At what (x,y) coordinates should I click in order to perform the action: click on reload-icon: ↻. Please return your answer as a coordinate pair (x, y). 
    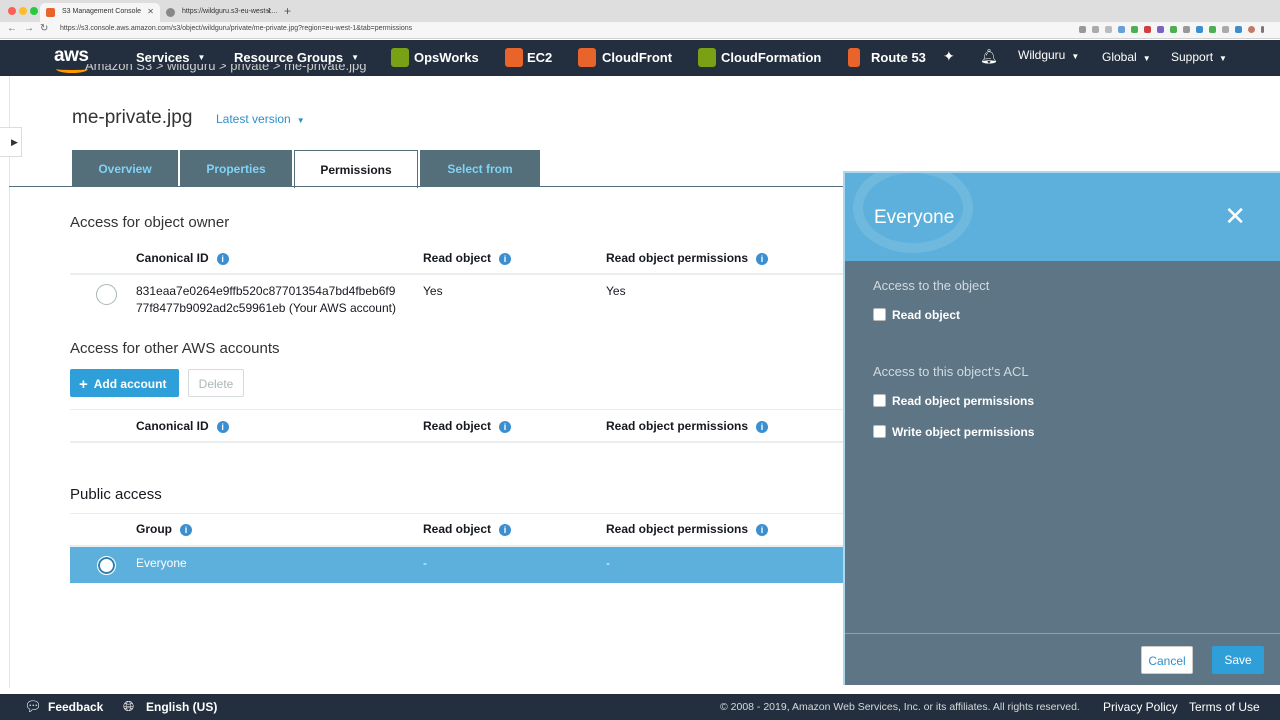
    Looking at the image, I should click on (44, 28).